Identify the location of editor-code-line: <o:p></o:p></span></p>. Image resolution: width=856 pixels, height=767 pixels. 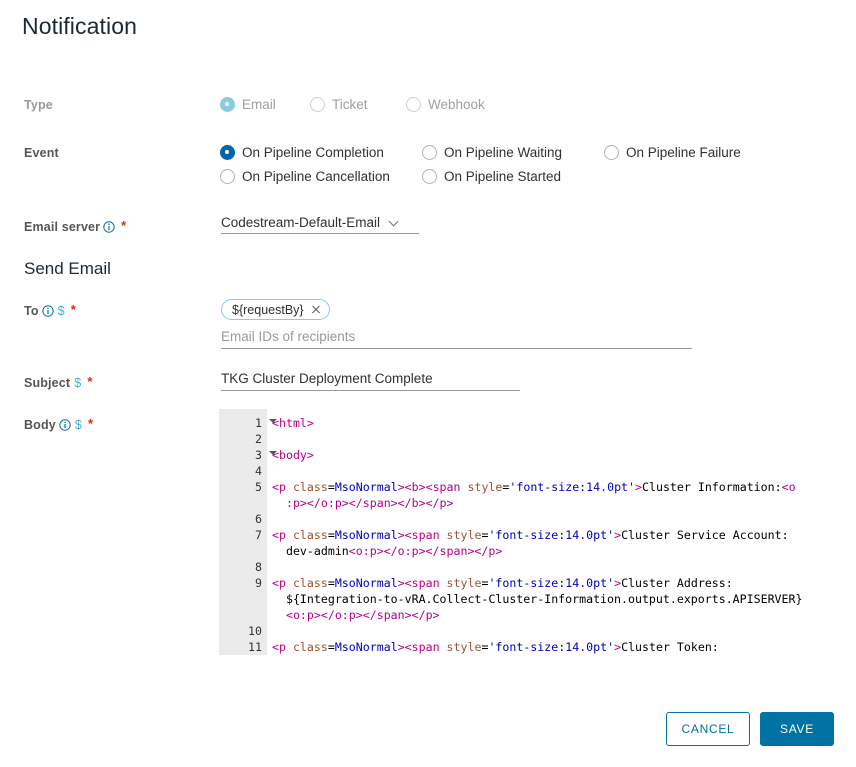
(362, 615).